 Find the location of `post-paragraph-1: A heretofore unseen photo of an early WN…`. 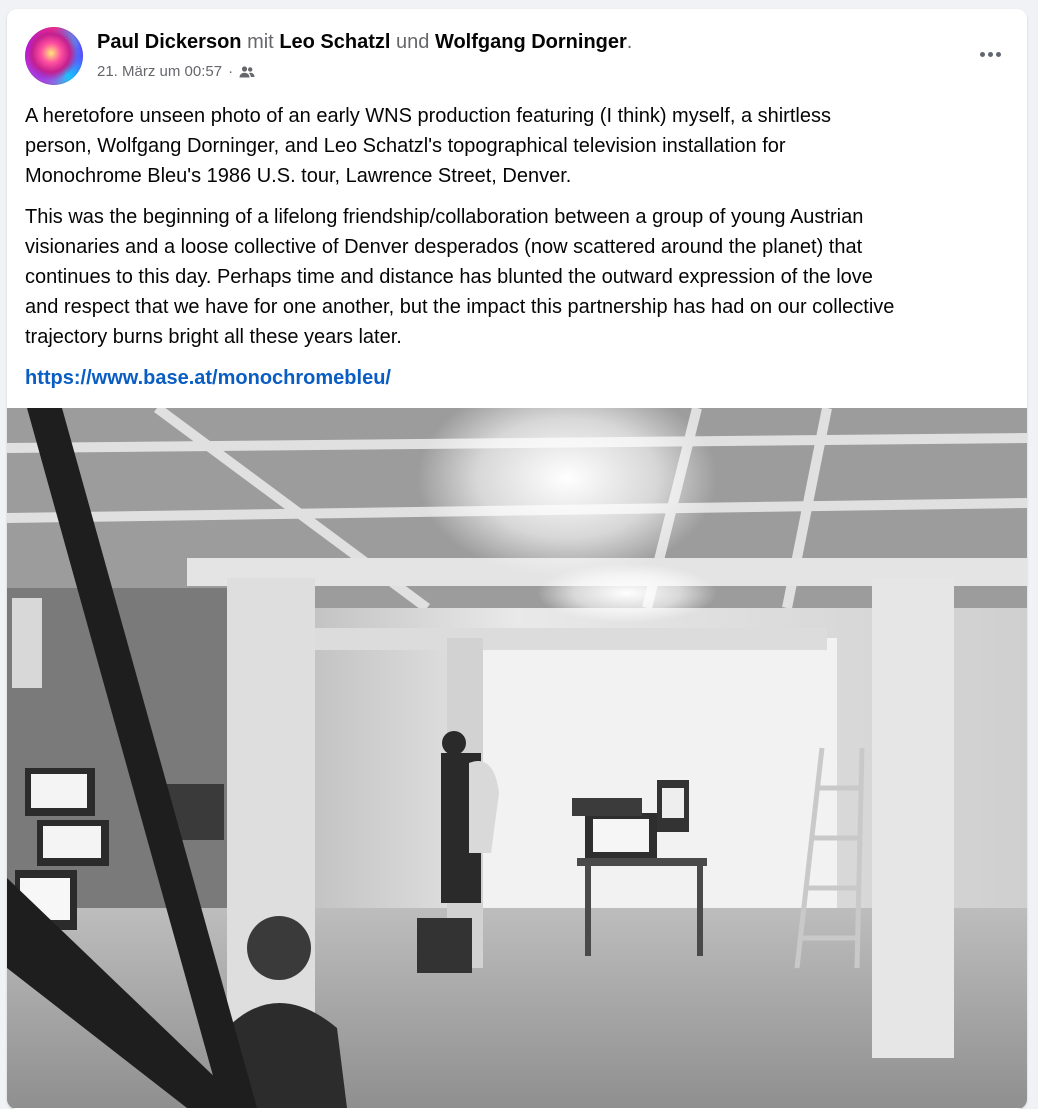

post-paragraph-1: A heretofore unseen photo of an early WN… is located at coordinates (428, 146).